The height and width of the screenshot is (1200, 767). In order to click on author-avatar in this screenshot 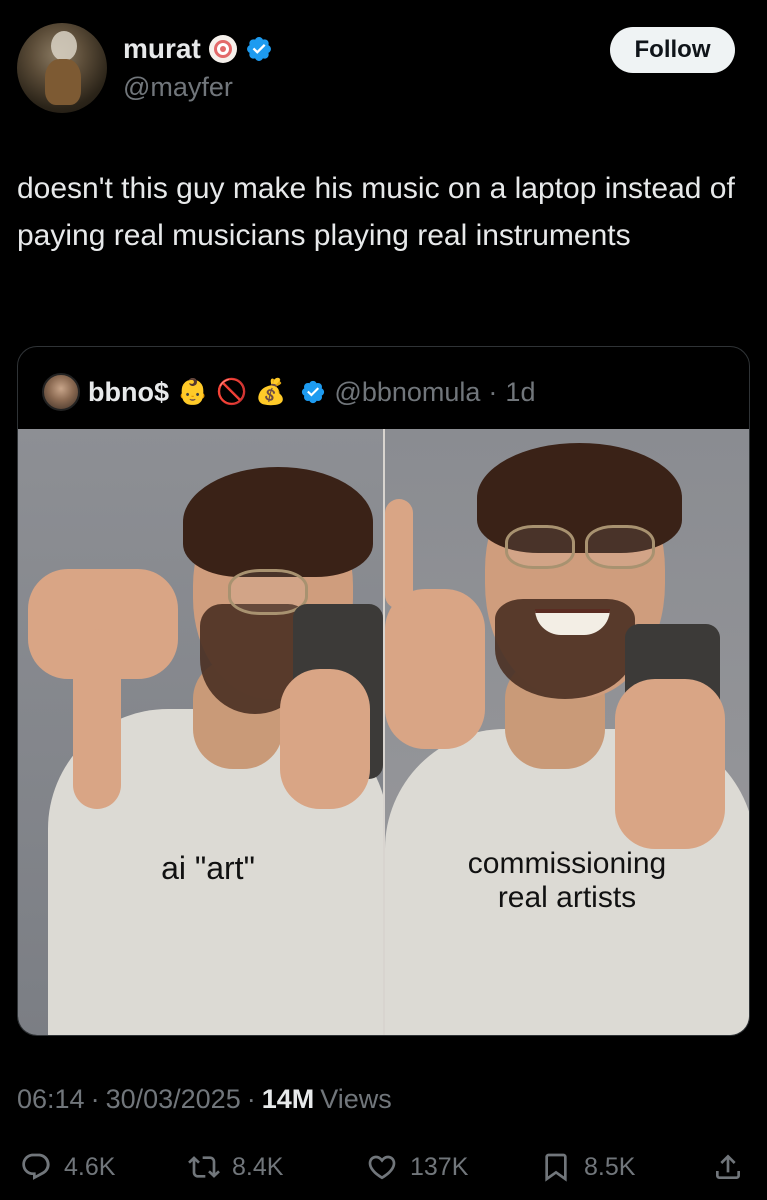, I will do `click(62, 68)`.